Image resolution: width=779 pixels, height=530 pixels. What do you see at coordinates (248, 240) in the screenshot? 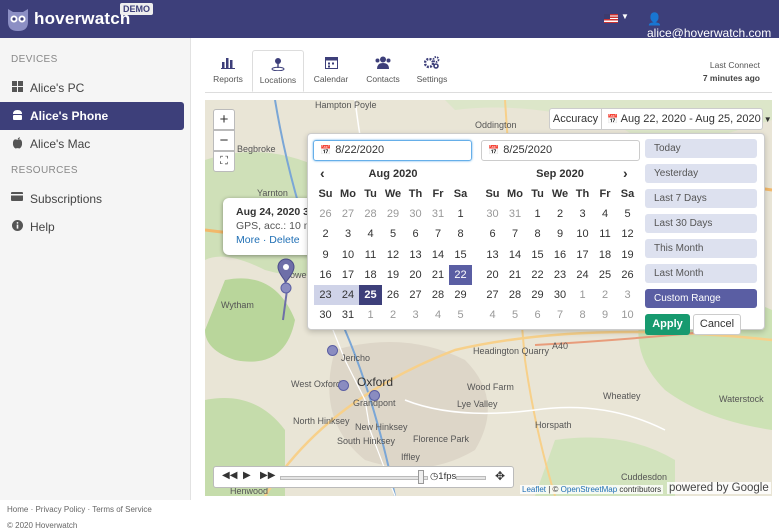
I see `popup-more-link: More` at bounding box center [248, 240].